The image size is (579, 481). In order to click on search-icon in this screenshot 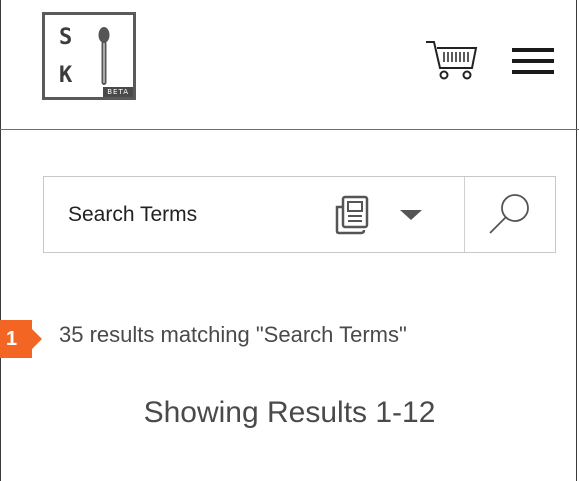, I will do `click(509, 214)`.